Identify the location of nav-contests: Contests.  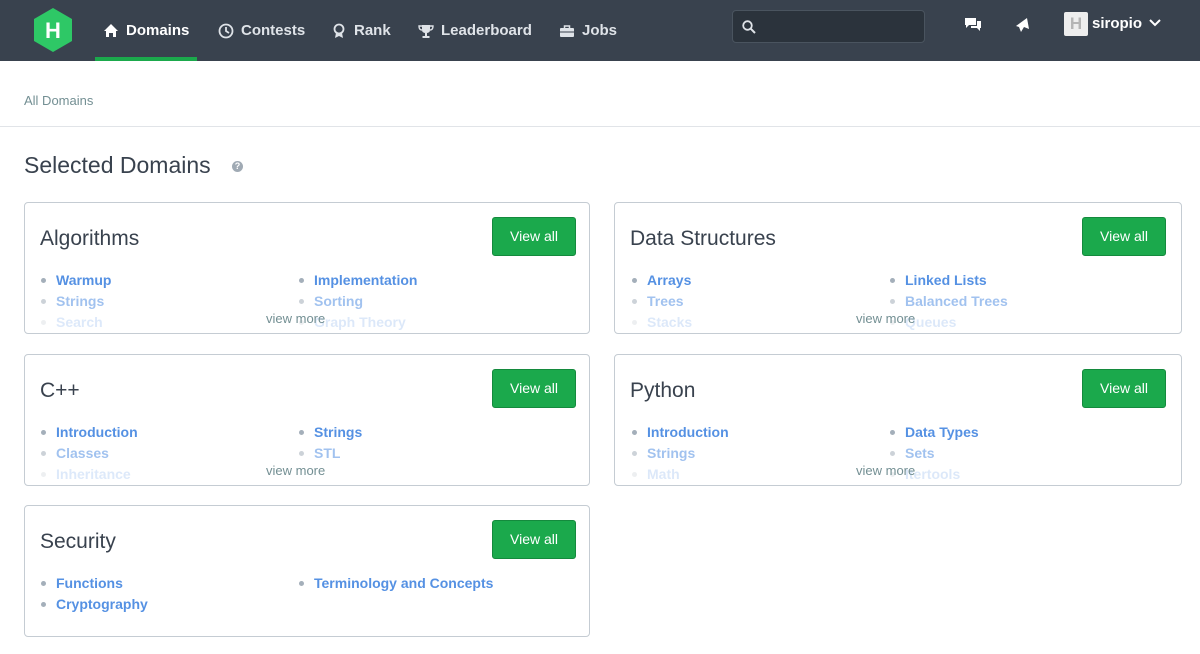
(261, 30).